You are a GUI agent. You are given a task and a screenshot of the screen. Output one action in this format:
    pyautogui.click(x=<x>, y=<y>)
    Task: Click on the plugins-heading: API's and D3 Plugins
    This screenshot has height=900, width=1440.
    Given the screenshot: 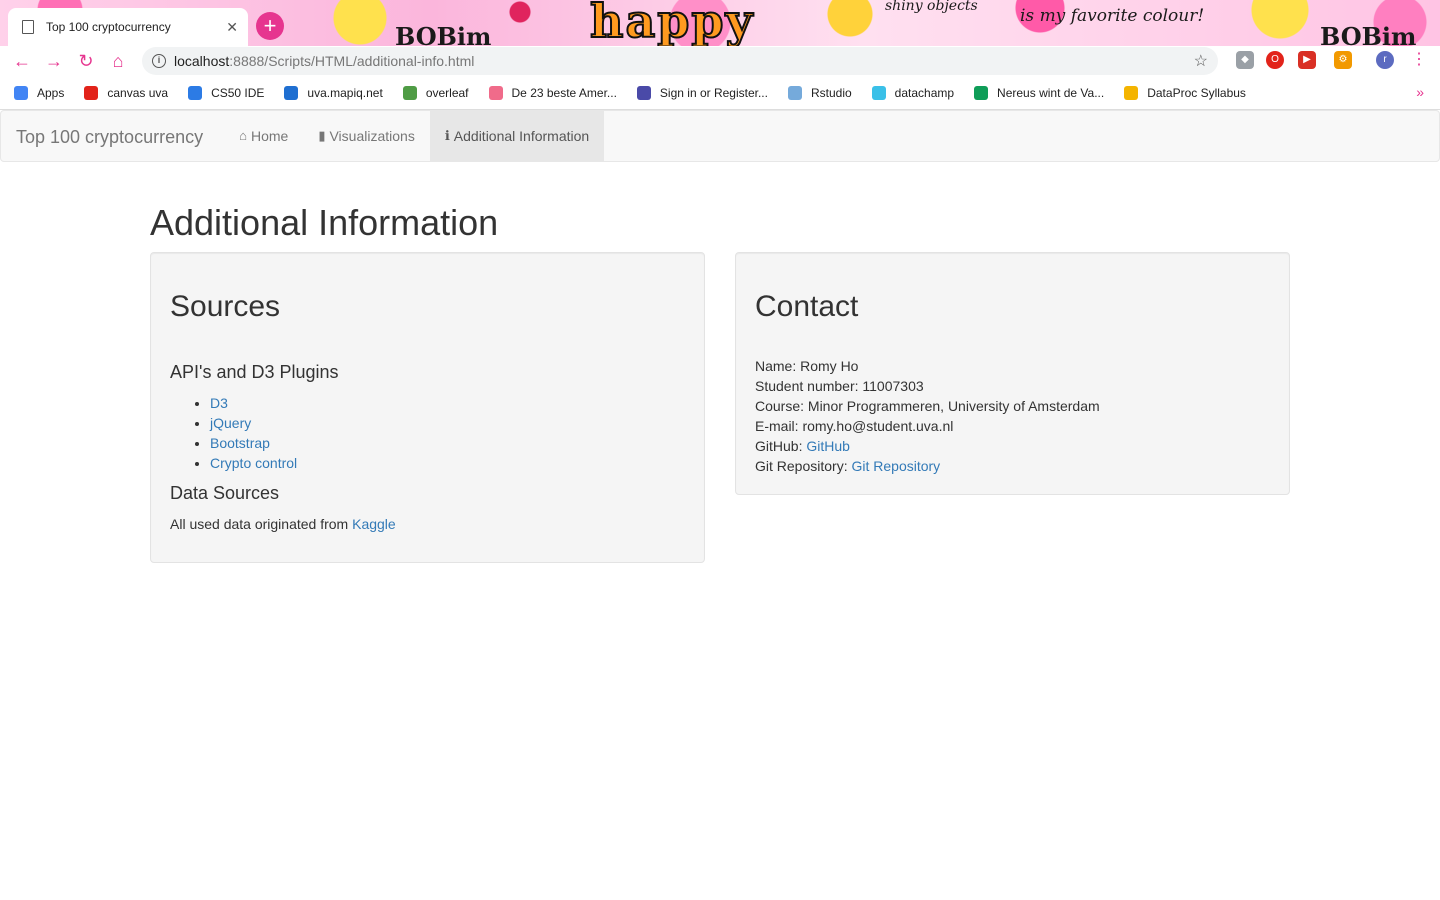 What is the action you would take?
    pyautogui.click(x=254, y=372)
    